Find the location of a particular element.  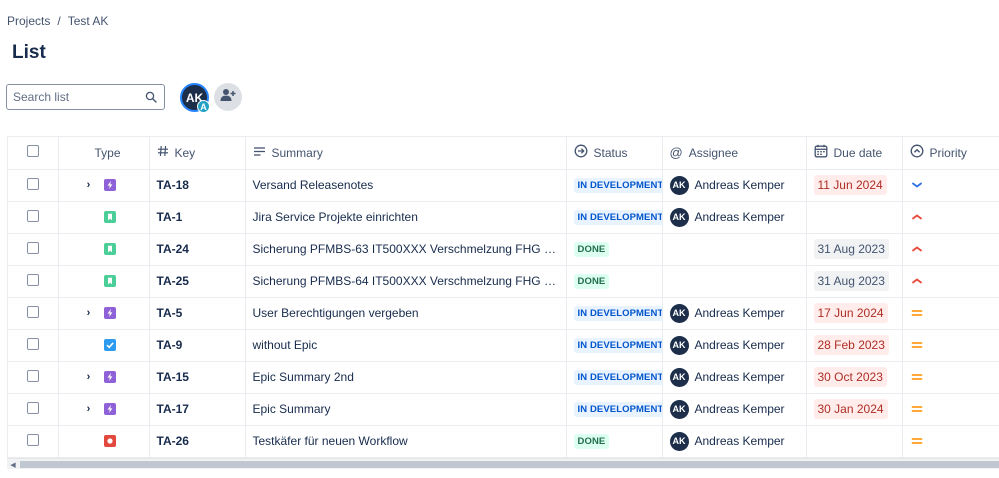

issue-summary: Versand Releasenotes is located at coordinates (313, 185).